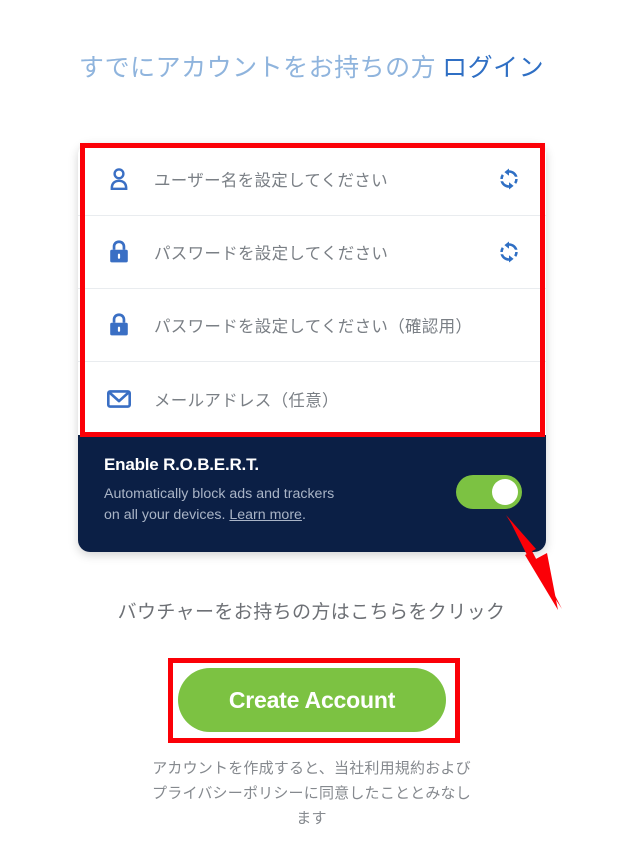 The image size is (623, 850). What do you see at coordinates (246, 400) in the screenshot?
I see `field-label-email: メールアドレス（任意）` at bounding box center [246, 400].